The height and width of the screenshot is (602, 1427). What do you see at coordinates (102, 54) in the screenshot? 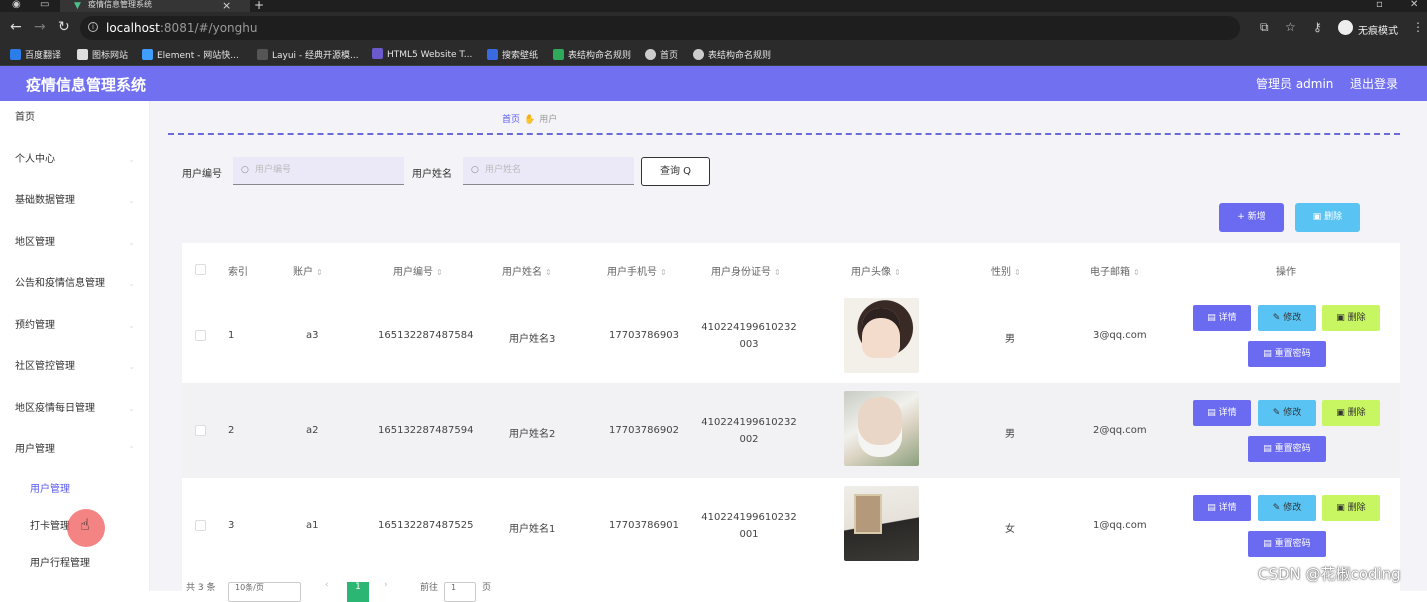
I see `bookmark-item: 图标网站` at bounding box center [102, 54].